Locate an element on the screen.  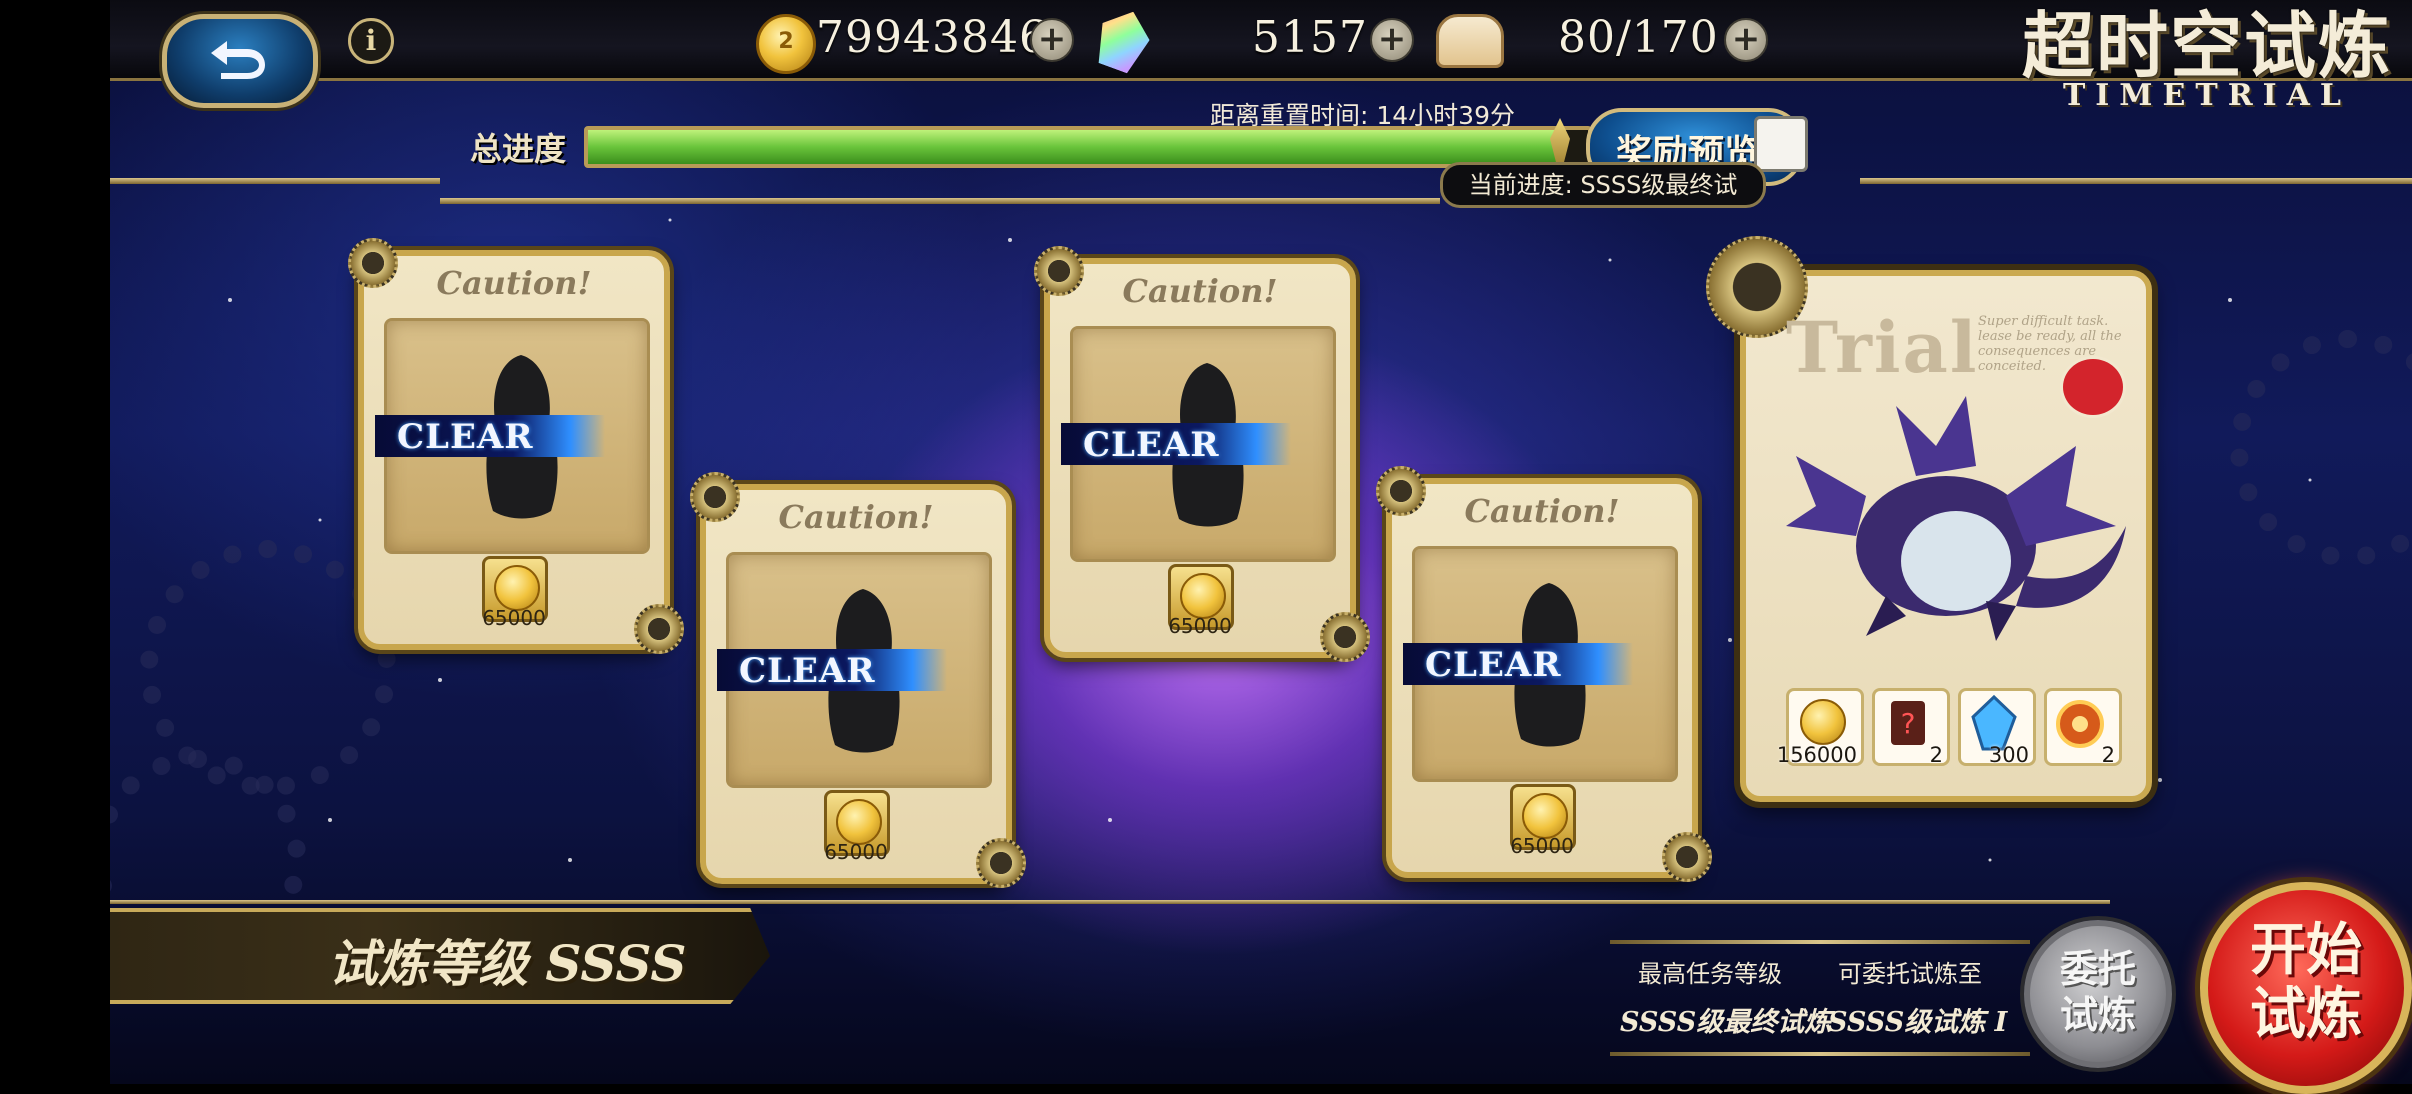
stamina-count: 80/170 is located at coordinates (1638, 37).